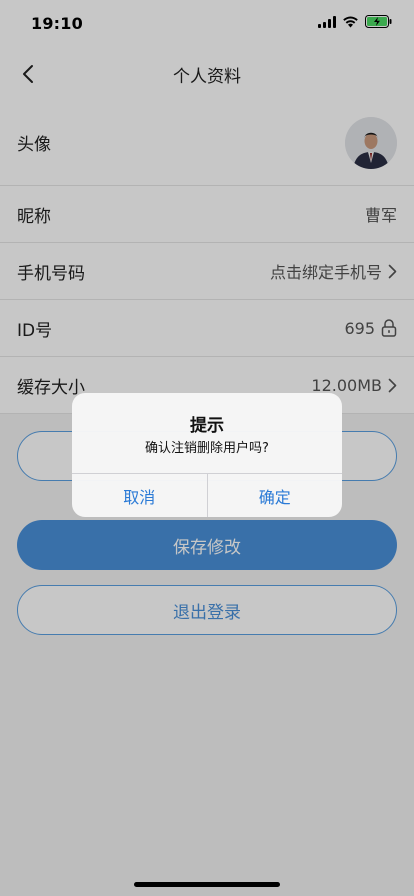  I want to click on confirm-dialog: 提示 确认注销删除用户吗? 取消 确定, so click(207, 455).